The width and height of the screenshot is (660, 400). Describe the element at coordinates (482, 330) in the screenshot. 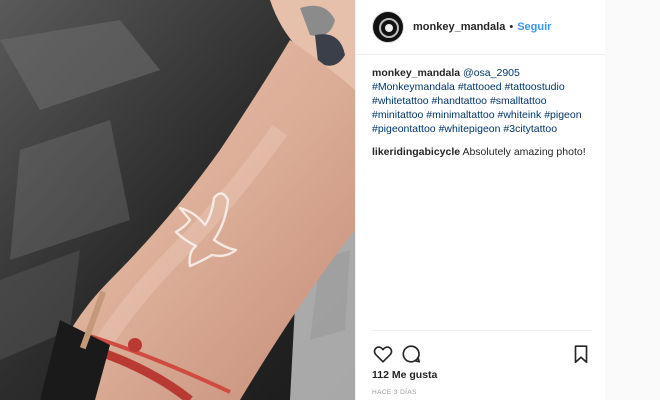

I see `divider` at that location.